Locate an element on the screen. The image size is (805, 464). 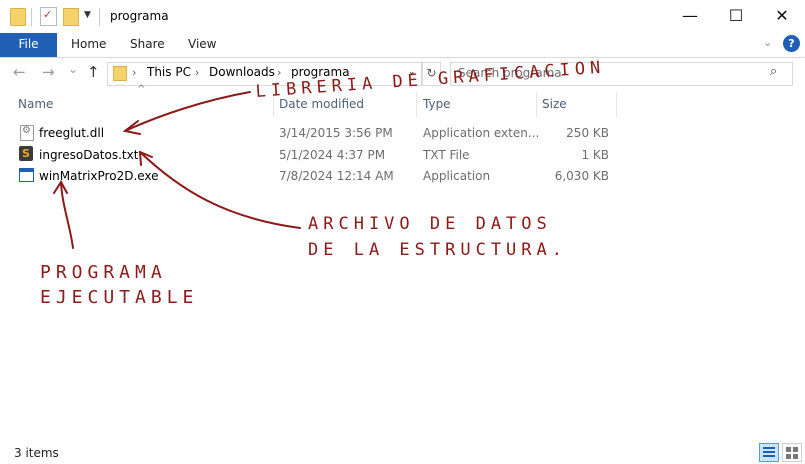
annotation-program-line2: EJECUTABLE is located at coordinates (119, 297).